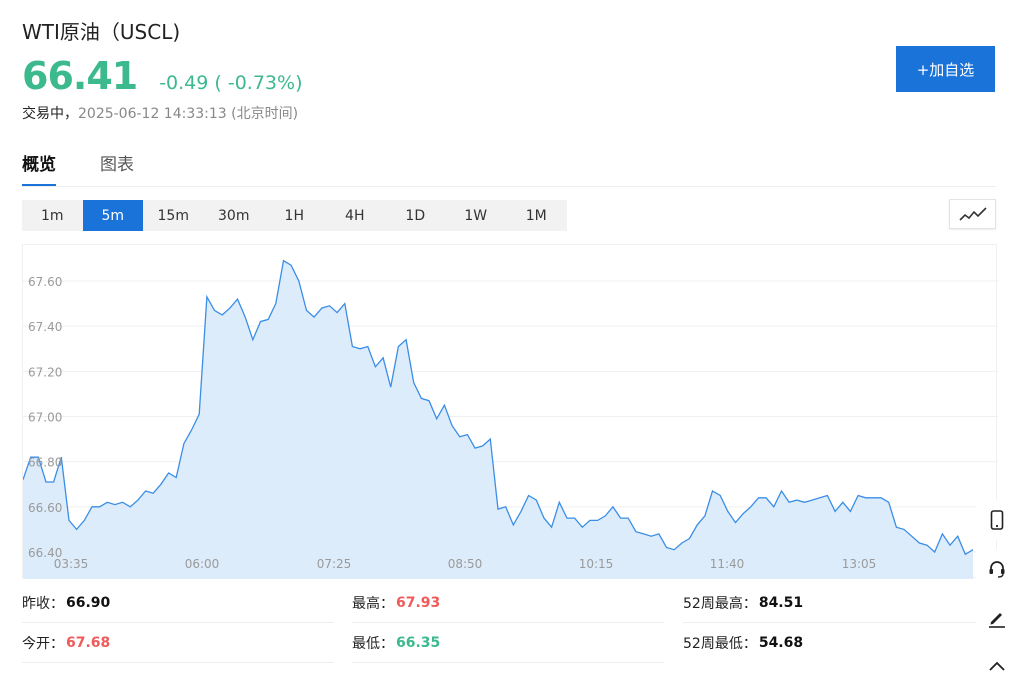 The width and height of the screenshot is (1024, 682). What do you see at coordinates (52, 215) in the screenshot?
I see `period-1m: 1m` at bounding box center [52, 215].